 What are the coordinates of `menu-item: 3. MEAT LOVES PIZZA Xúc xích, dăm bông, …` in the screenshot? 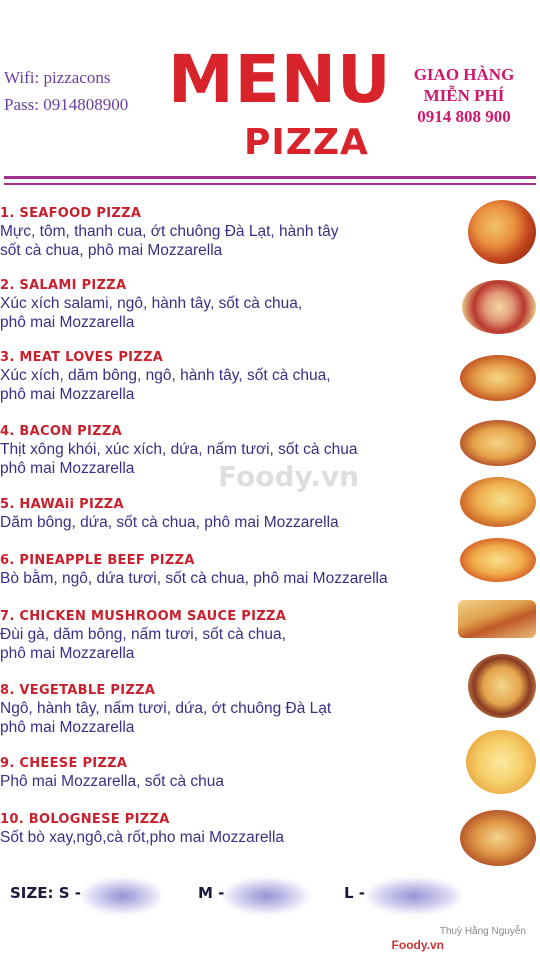 It's located at (230, 377).